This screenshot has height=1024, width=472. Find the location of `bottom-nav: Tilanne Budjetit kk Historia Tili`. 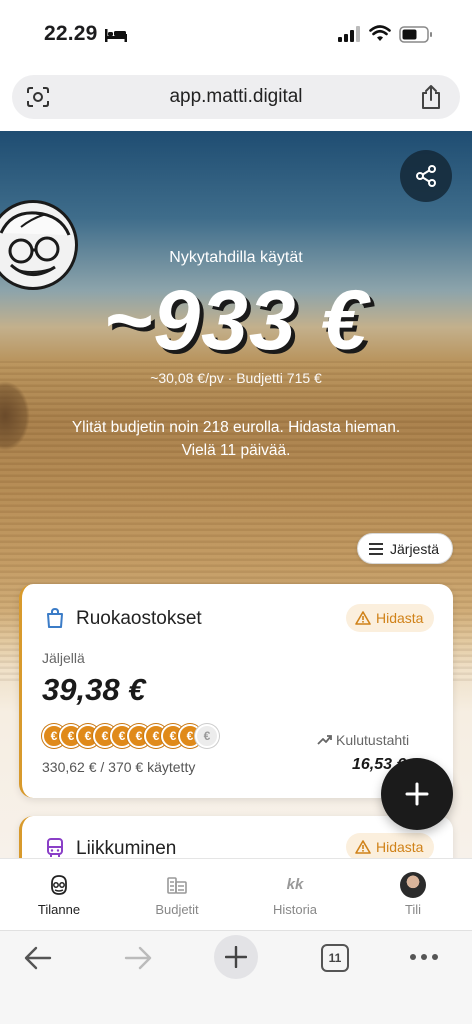

bottom-nav: Tilanne Budjetit kk Historia Tili is located at coordinates (236, 894).